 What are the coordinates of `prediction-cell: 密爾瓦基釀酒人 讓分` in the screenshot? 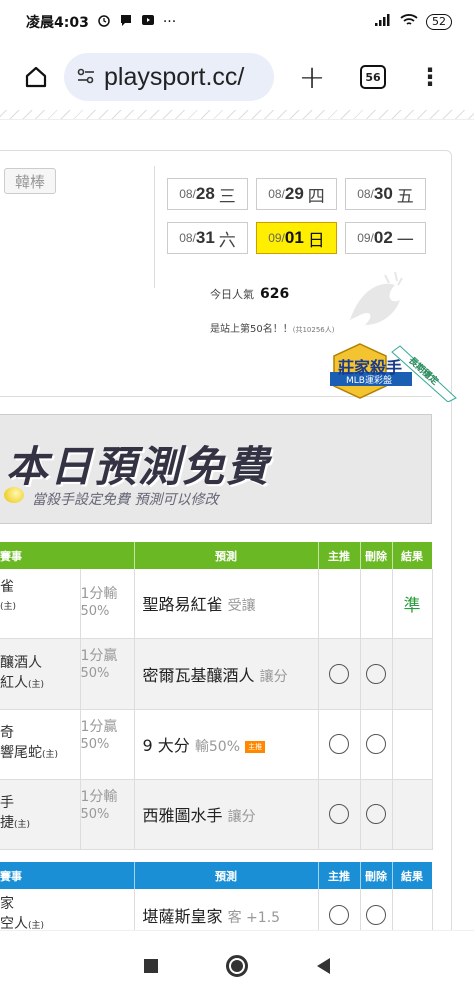 It's located at (226, 674).